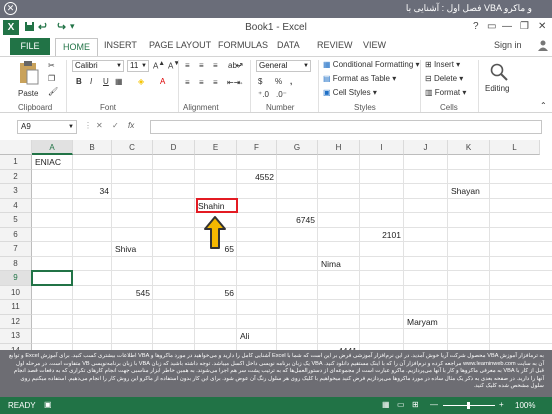  Describe the element at coordinates (16, 234) in the screenshot. I see `row-header-6: 6` at that location.